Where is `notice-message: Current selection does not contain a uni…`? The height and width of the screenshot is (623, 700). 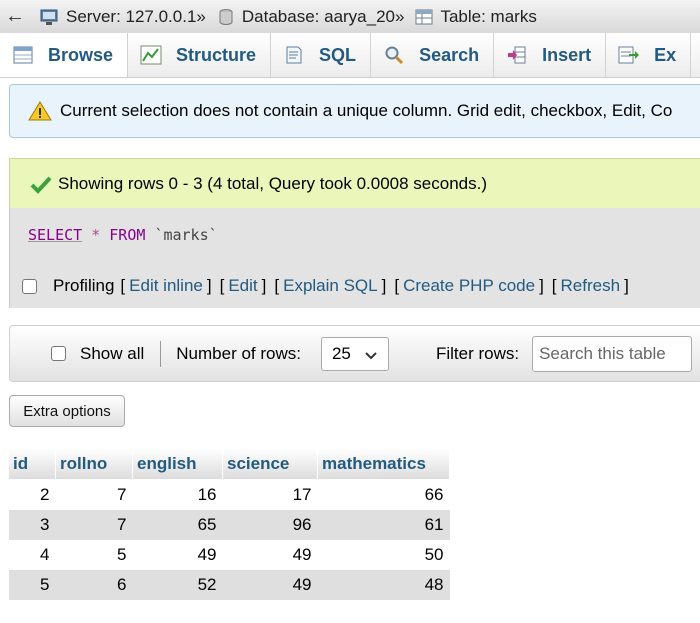
notice-message: Current selection does not contain a uni… is located at coordinates (354, 111).